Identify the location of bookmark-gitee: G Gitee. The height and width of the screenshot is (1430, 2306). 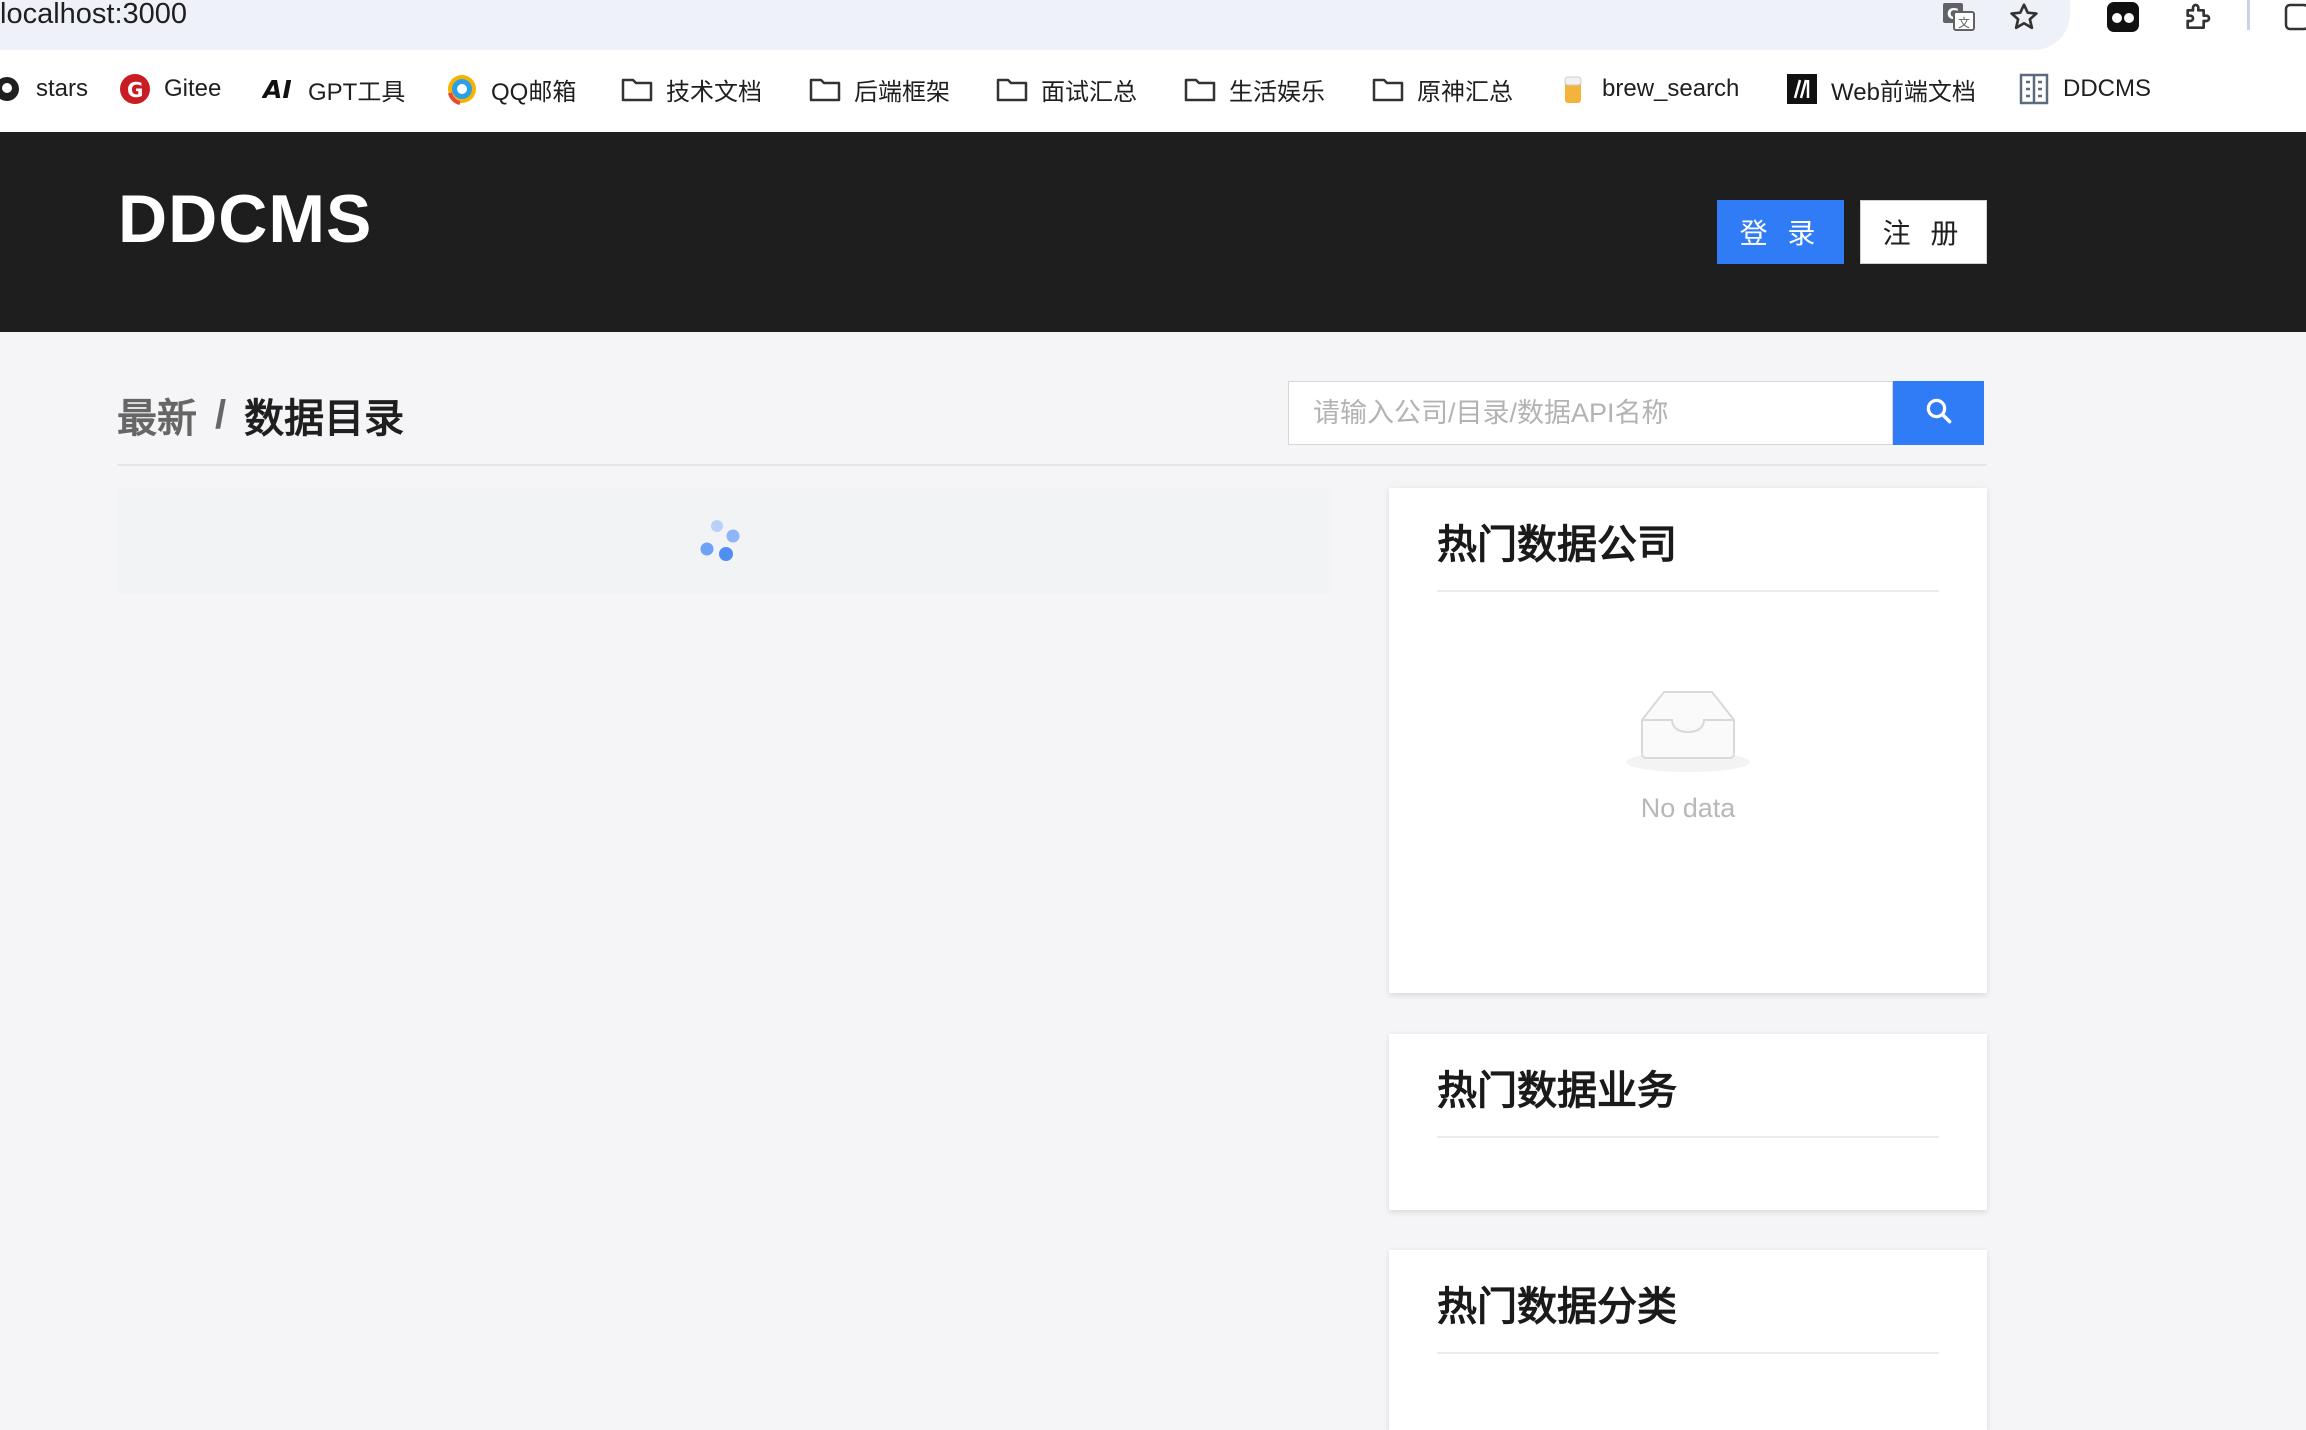
(169, 89).